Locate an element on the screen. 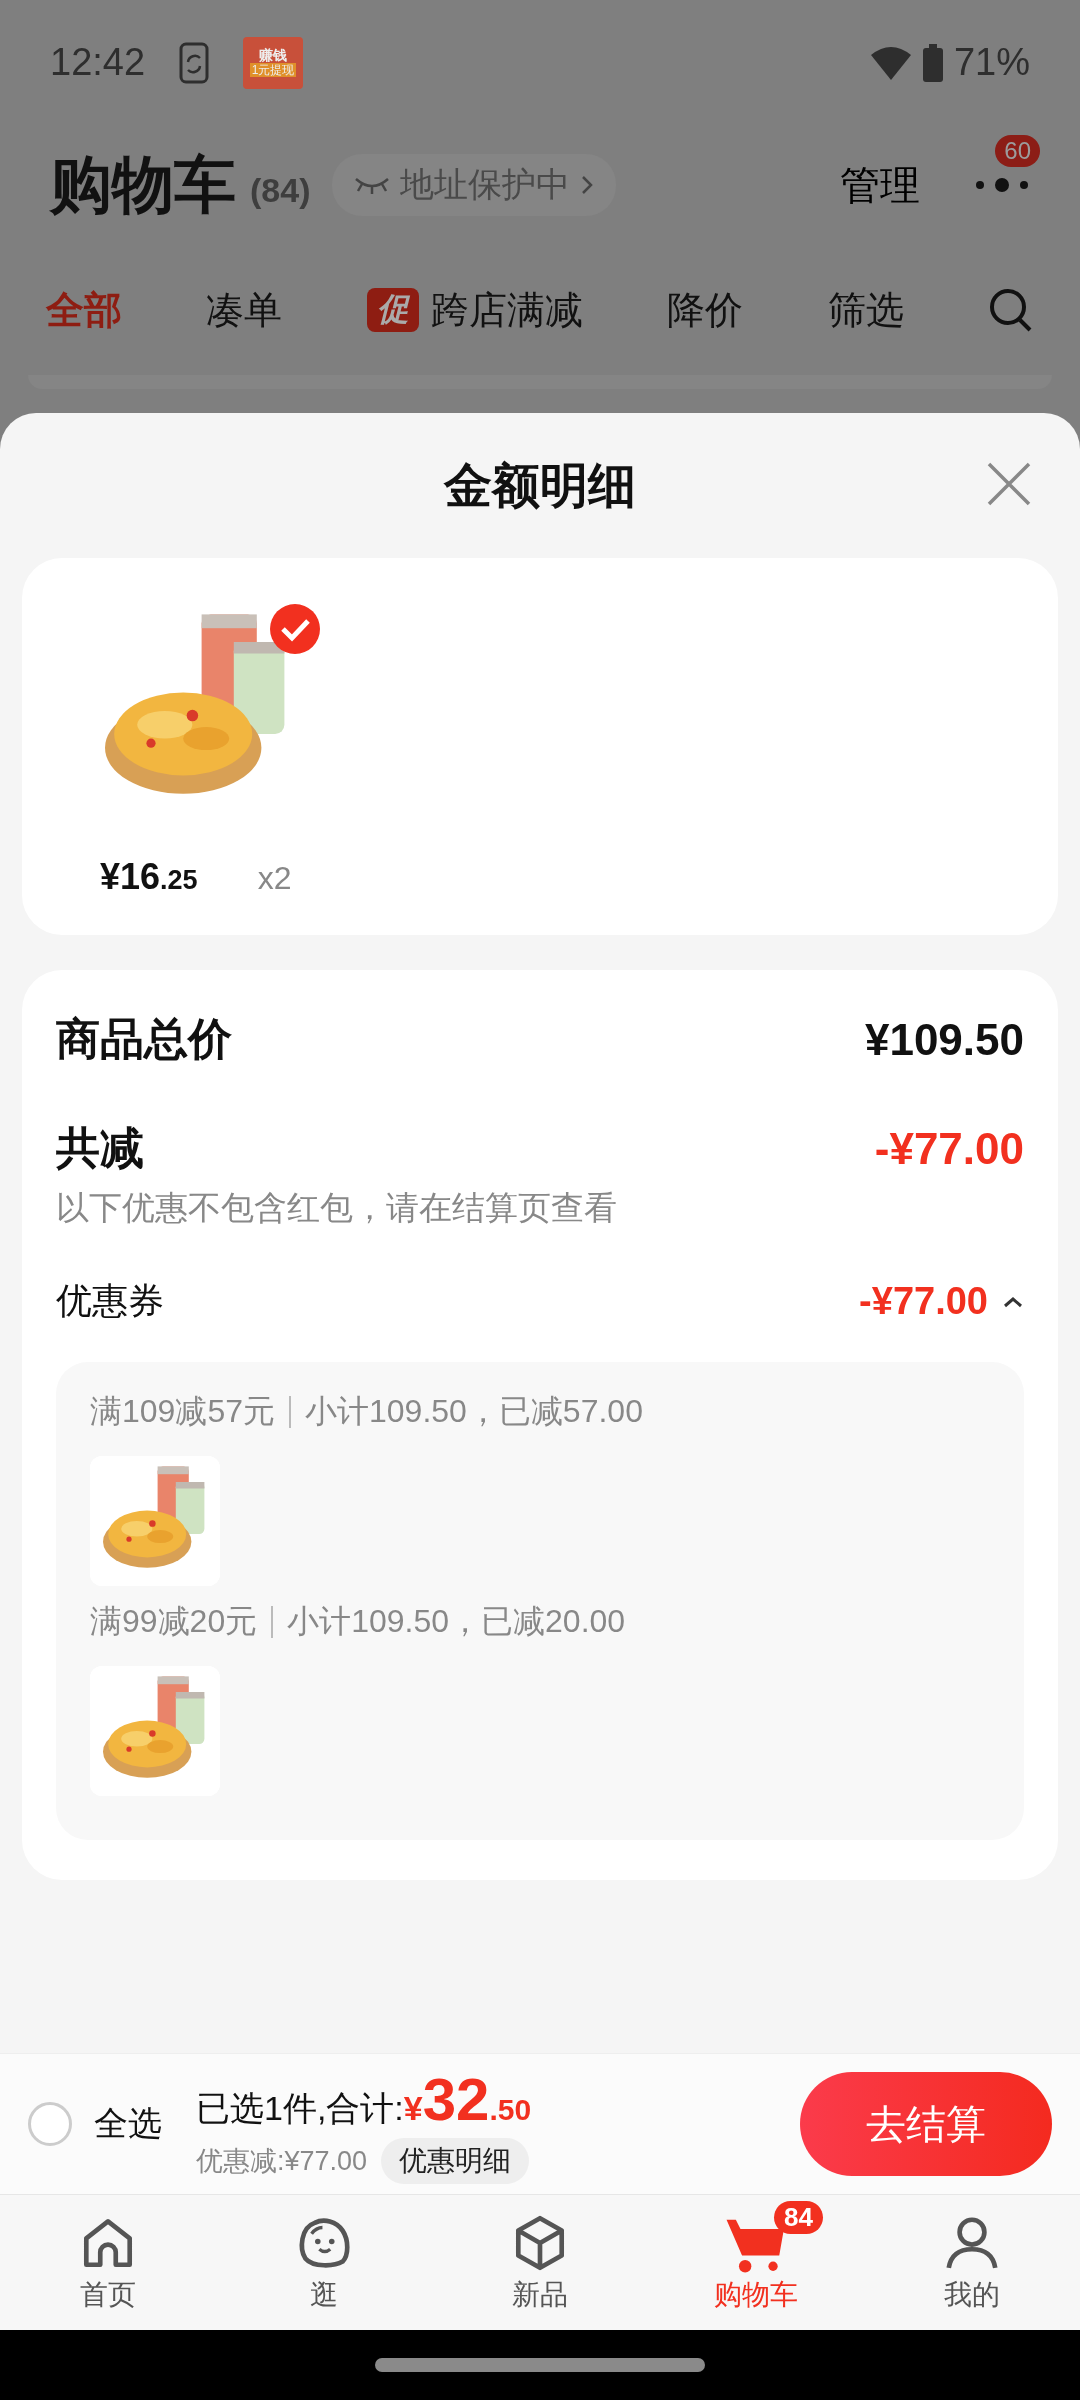 This screenshot has width=1080, height=2400. phone-sync-icon is located at coordinates (194, 62).